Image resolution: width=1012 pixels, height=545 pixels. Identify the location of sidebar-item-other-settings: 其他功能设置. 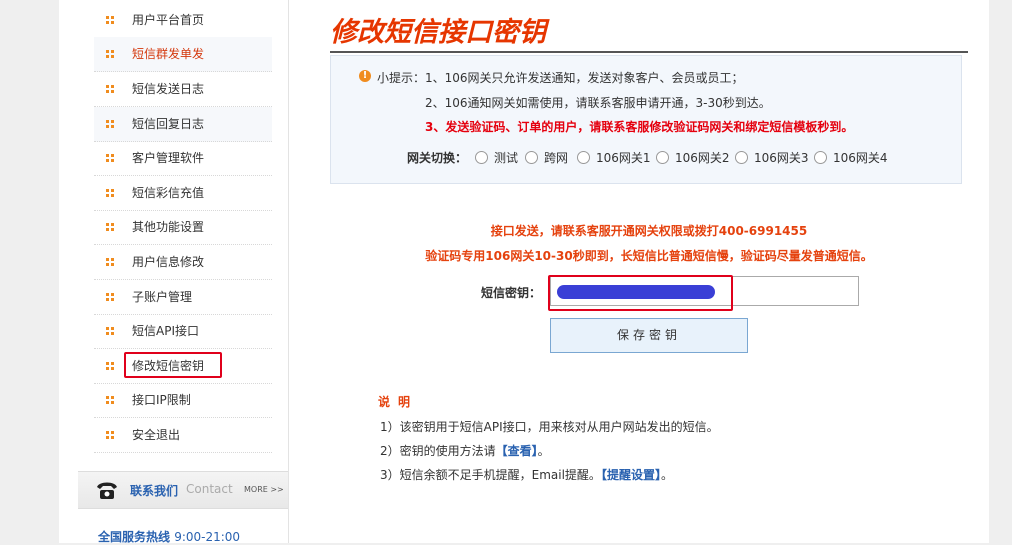
(183, 227).